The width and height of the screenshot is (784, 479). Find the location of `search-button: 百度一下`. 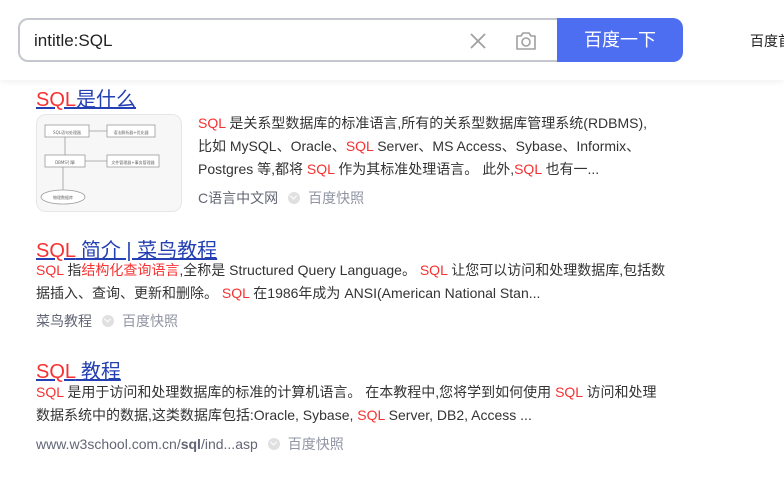

search-button: 百度一下 is located at coordinates (620, 40).